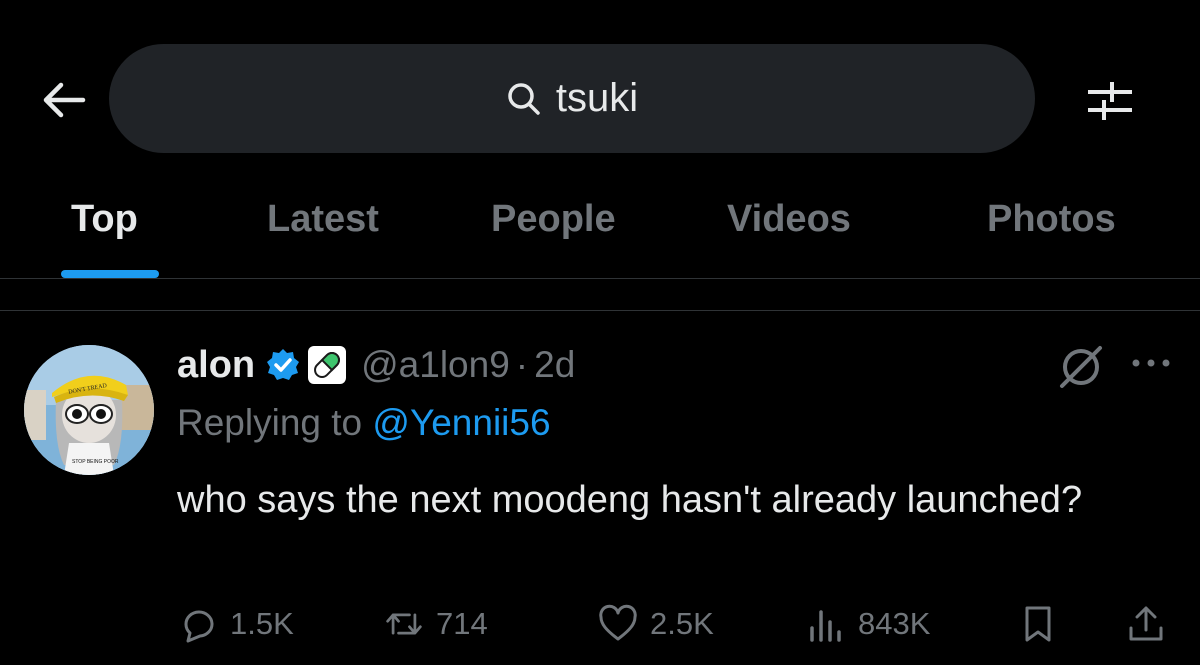  What do you see at coordinates (618, 622) in the screenshot?
I see `like-icon` at bounding box center [618, 622].